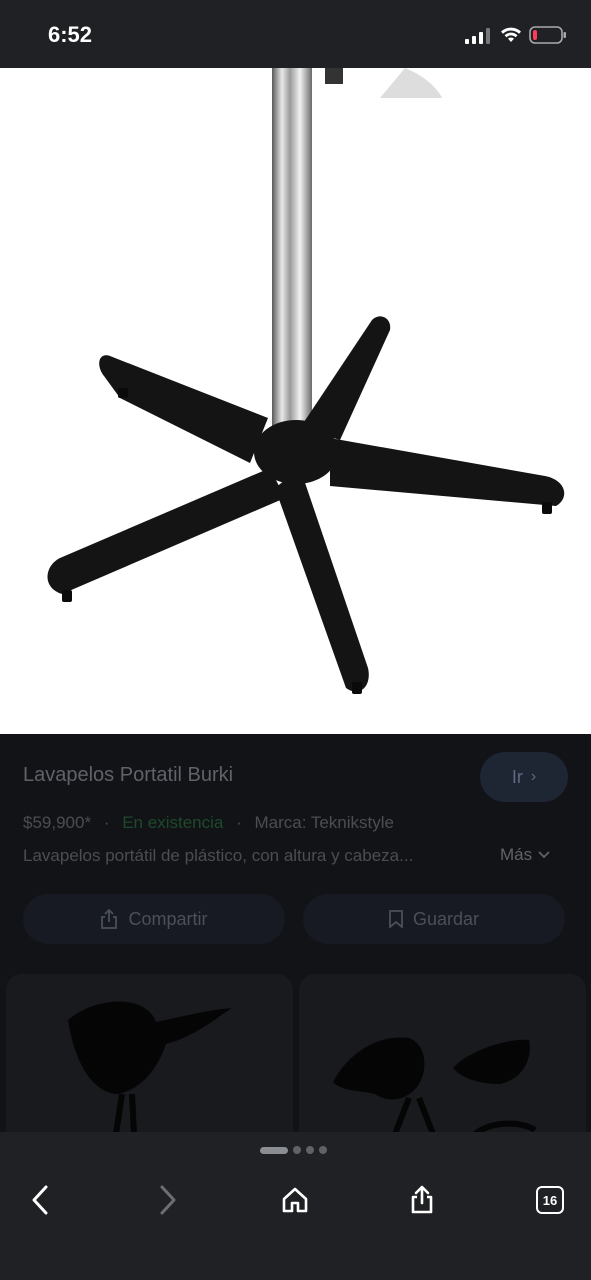 The width and height of the screenshot is (591, 1280). I want to click on share-label: Compartir, so click(168, 918).